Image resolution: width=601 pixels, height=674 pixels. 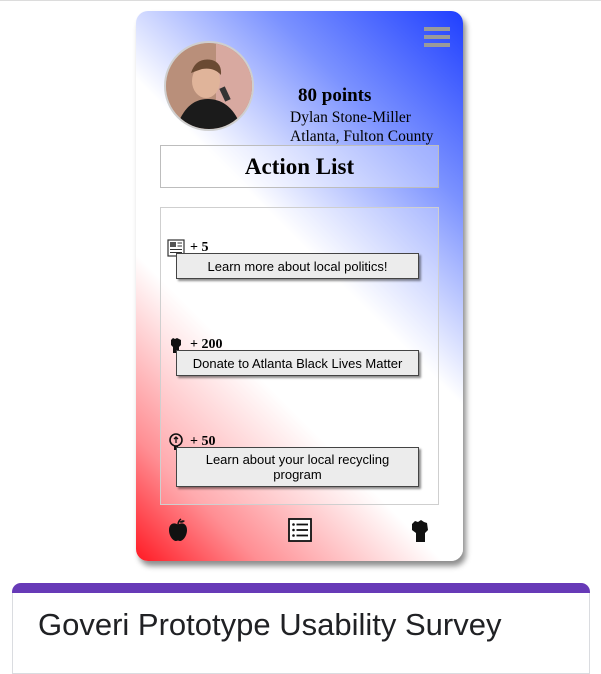 What do you see at coordinates (437, 38) in the screenshot?
I see `hamburger-menu-icon` at bounding box center [437, 38].